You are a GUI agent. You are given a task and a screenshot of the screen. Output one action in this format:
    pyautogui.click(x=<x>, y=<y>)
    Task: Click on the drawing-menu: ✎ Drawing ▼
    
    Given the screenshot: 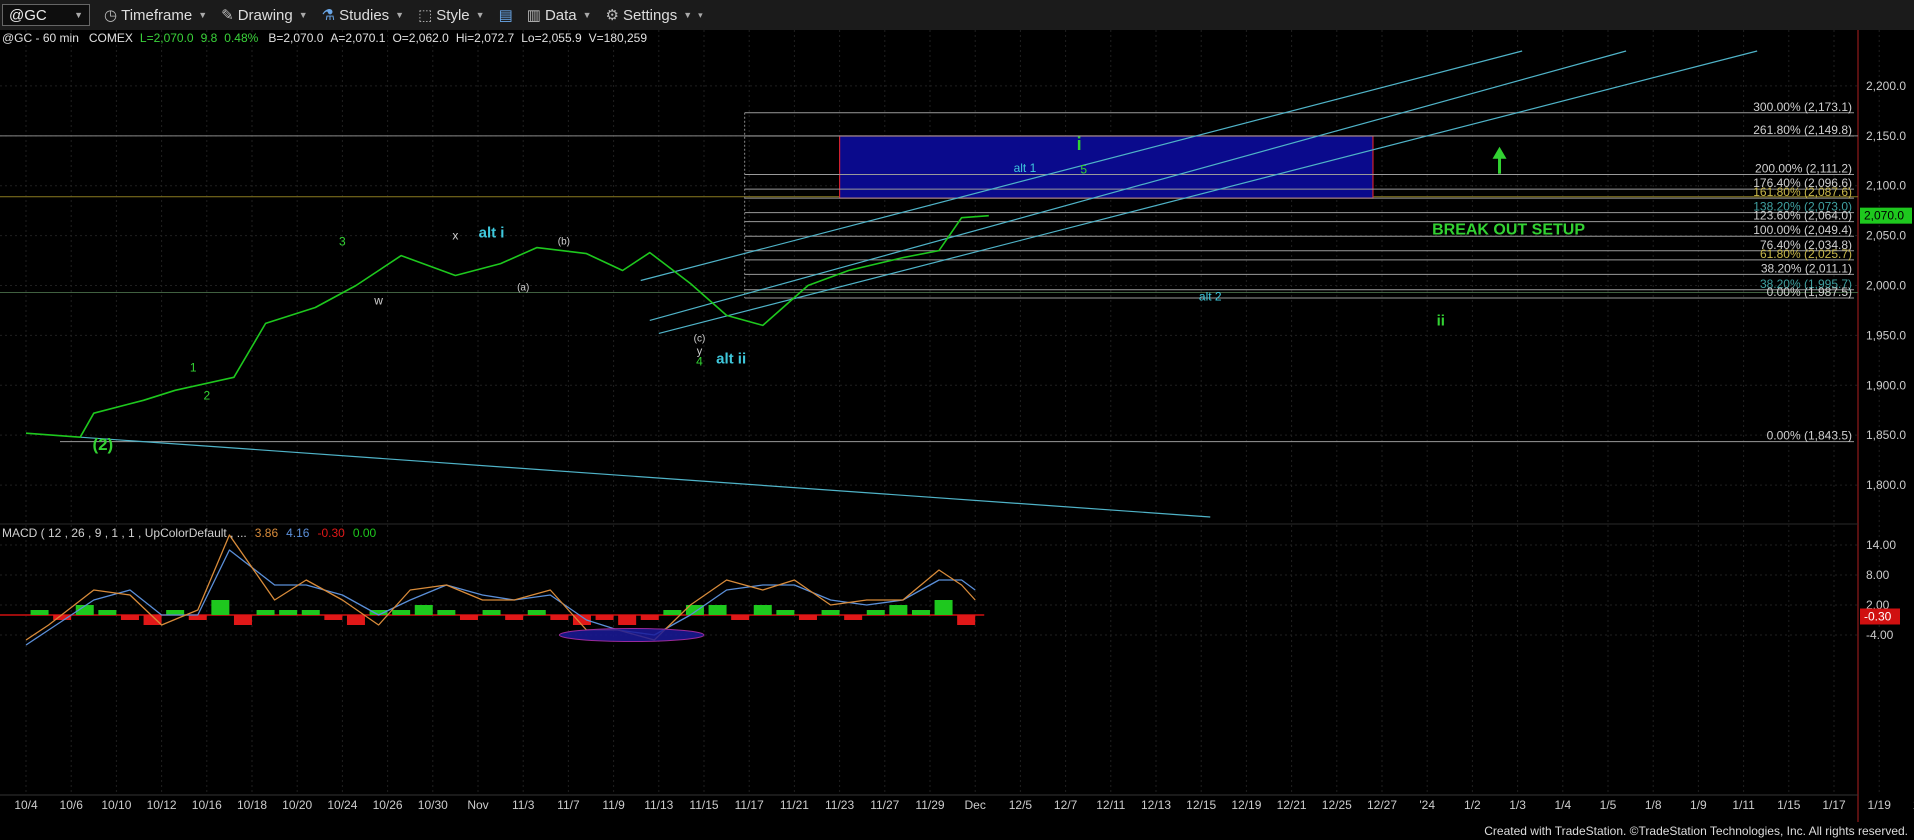 What is the action you would take?
    pyautogui.click(x=264, y=15)
    